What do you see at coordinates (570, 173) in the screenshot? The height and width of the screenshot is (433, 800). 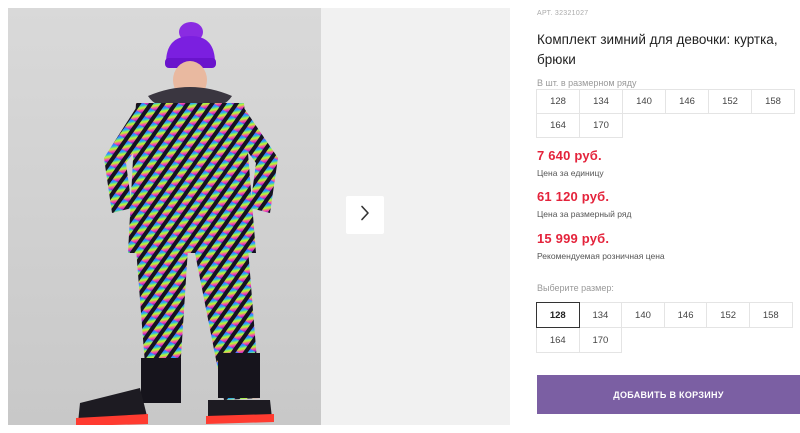 I see `unit-price-caption: Цена за единицу` at bounding box center [570, 173].